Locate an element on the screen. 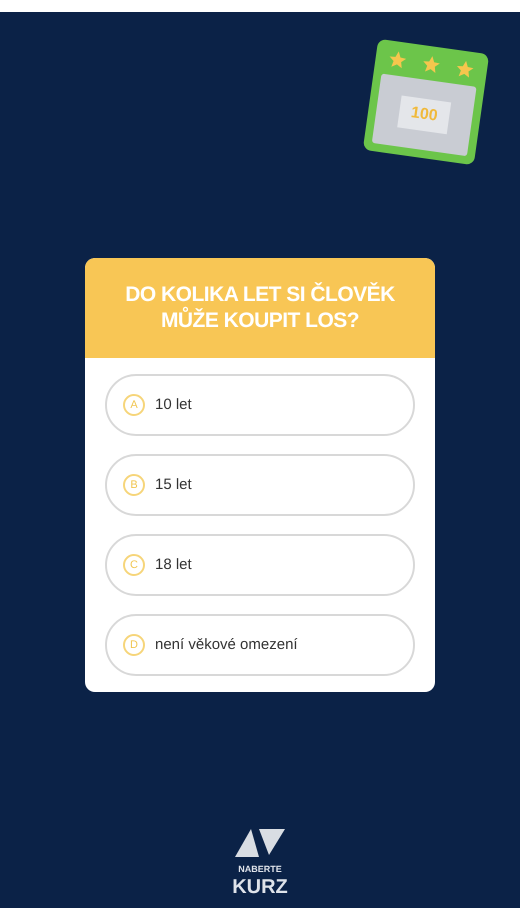 The image size is (520, 908). option-letter: C is located at coordinates (134, 565).